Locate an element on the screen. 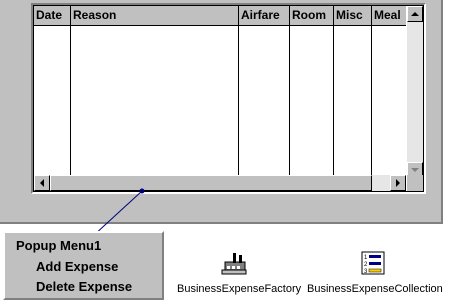  component-label: BusinessExpenseFactory is located at coordinates (239, 289).